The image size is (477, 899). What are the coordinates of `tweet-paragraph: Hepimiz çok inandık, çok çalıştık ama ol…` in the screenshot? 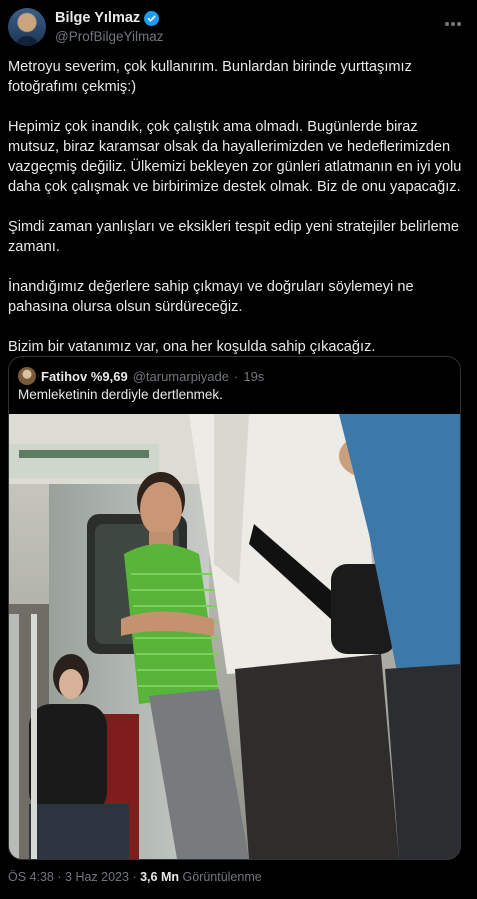 It's located at (235, 157).